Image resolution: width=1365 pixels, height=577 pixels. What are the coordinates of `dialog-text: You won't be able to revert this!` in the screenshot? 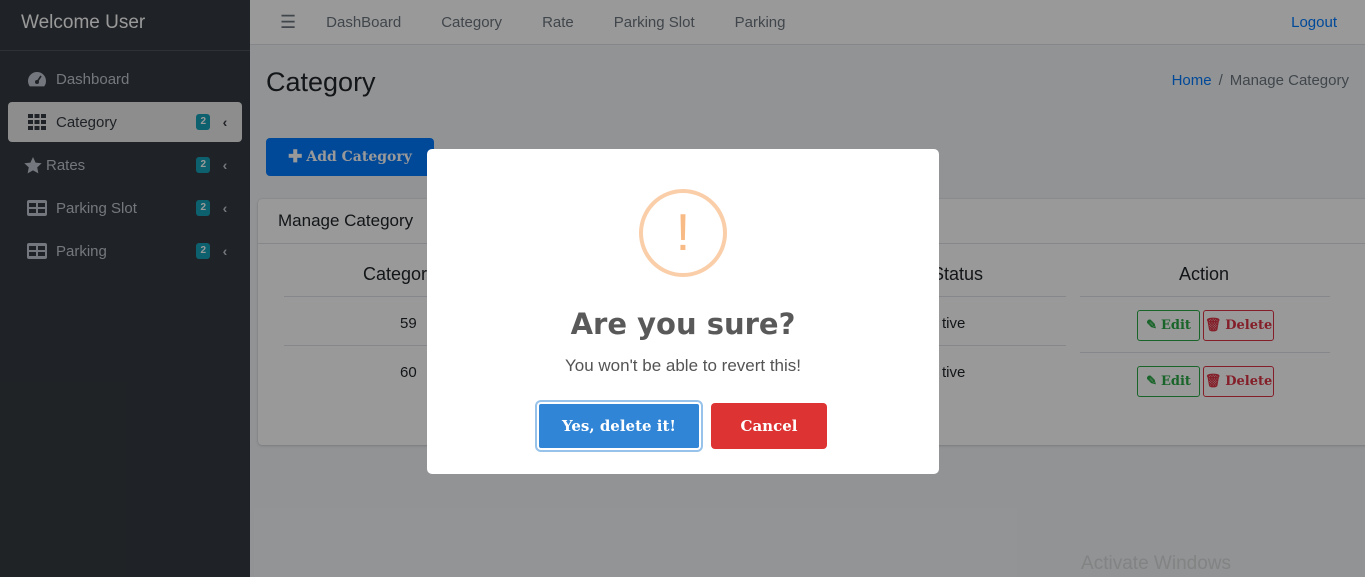 It's located at (683, 365).